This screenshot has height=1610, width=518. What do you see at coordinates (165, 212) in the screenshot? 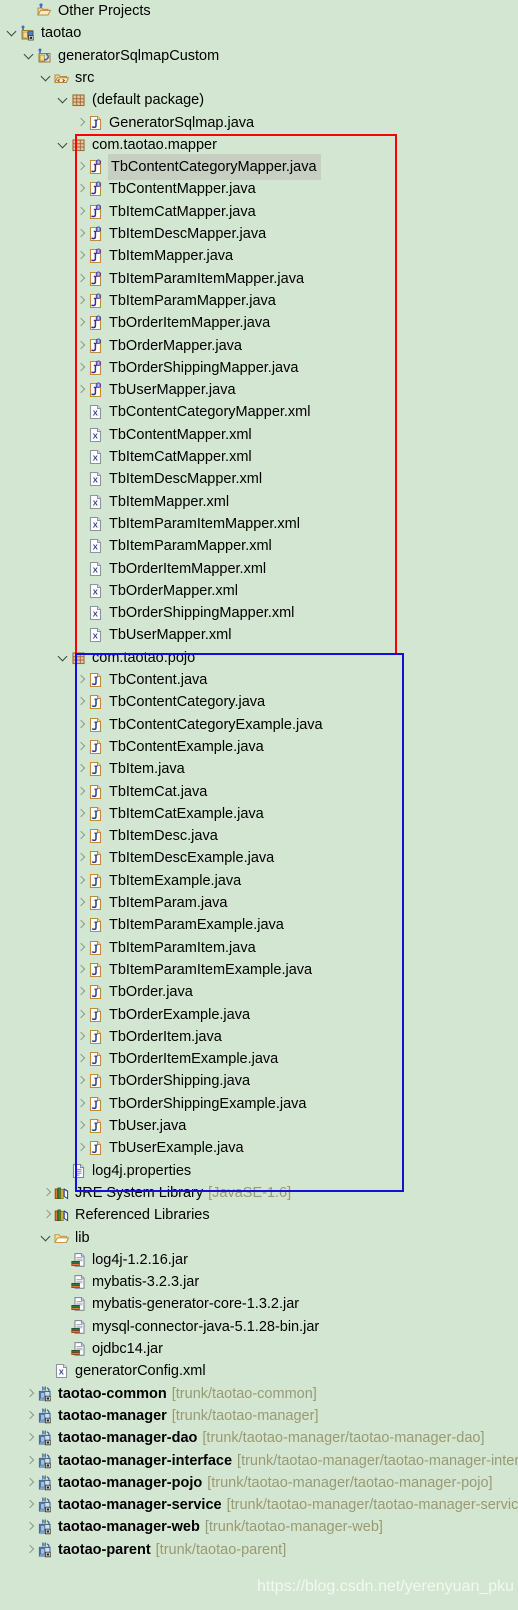
I see `tree-item: I TbItemCatMapper.java` at bounding box center [165, 212].